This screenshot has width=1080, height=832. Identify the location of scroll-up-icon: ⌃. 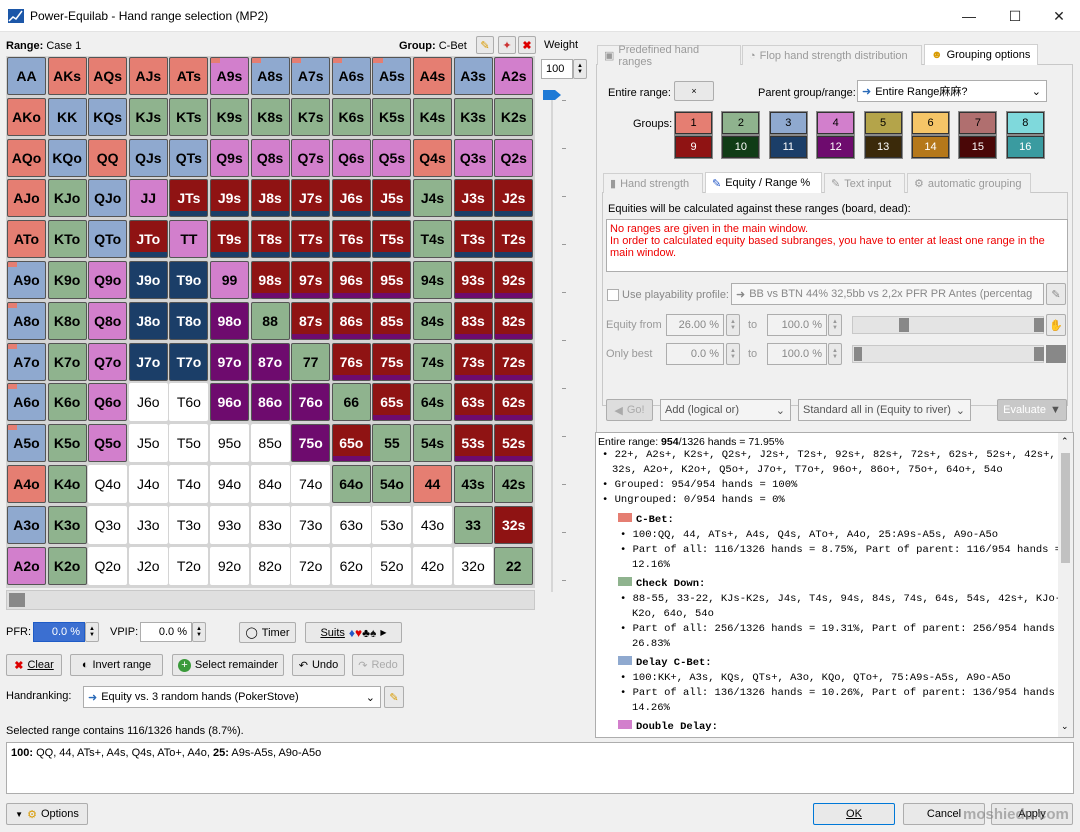
(1065, 441).